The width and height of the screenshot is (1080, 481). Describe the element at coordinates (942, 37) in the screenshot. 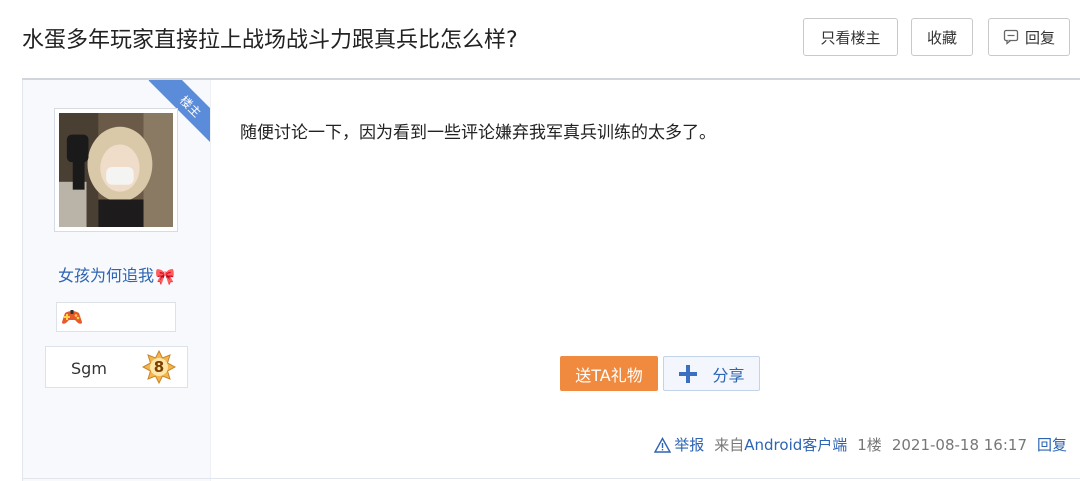

I see `favorite-button: 收藏` at that location.